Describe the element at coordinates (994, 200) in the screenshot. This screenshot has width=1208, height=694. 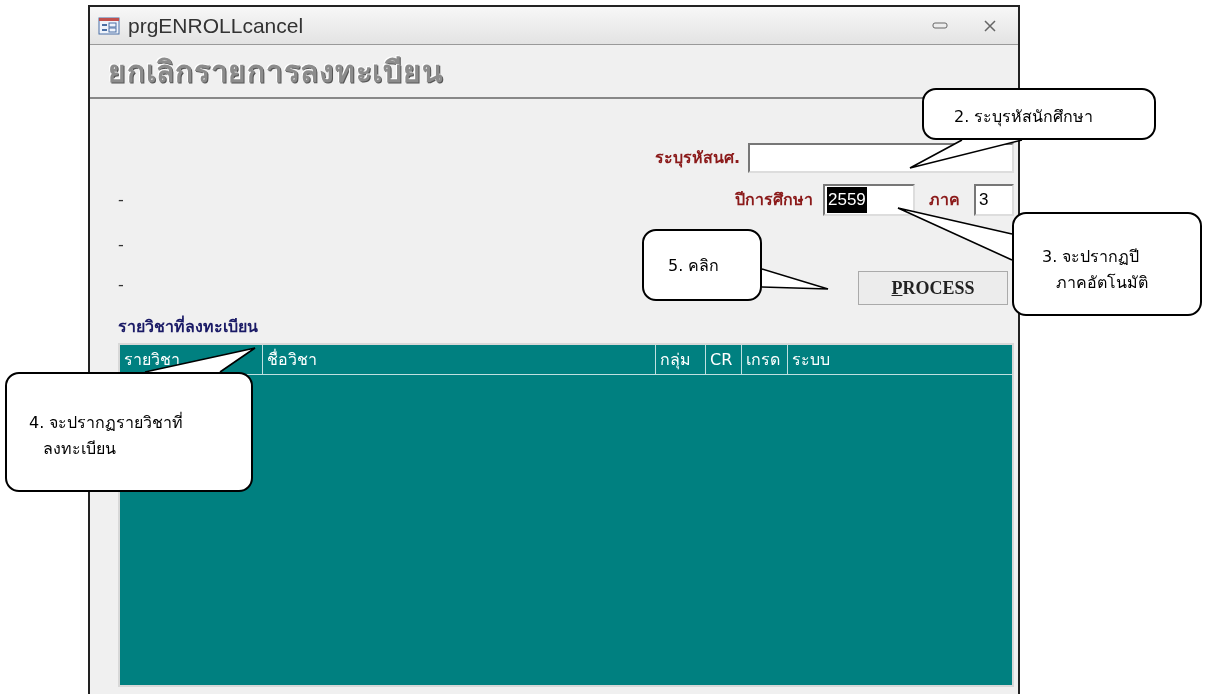
I see `term-field: 3` at that location.